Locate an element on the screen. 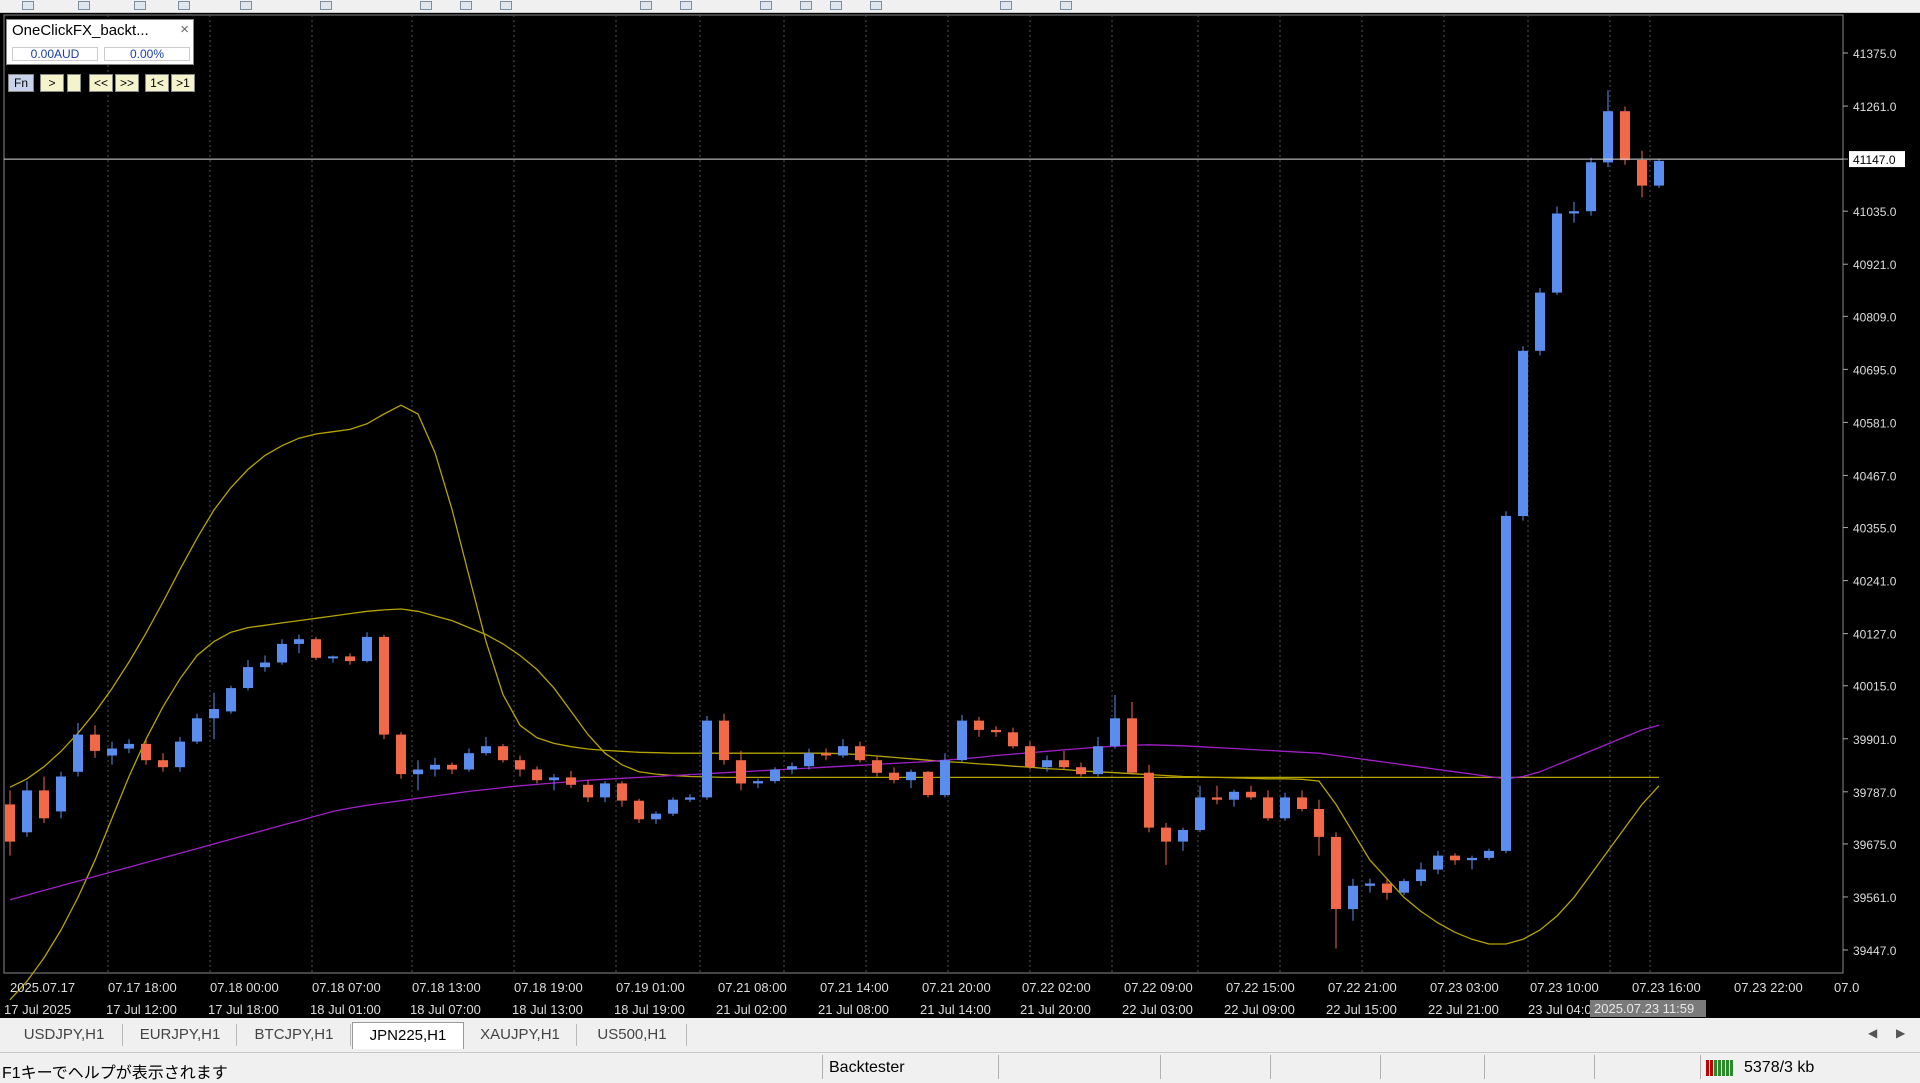 This screenshot has width=1920, height=1083. grid-icon is located at coordinates (836, 5).